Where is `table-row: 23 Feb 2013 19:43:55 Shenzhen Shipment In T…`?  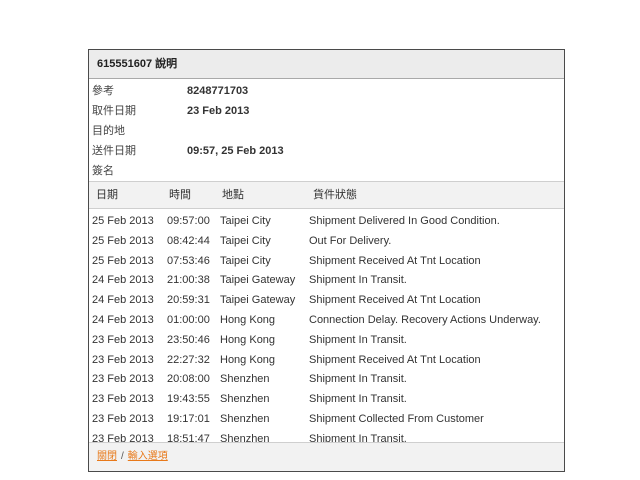 table-row: 23 Feb 2013 19:43:55 Shenzhen Shipment In T… is located at coordinates (326, 399).